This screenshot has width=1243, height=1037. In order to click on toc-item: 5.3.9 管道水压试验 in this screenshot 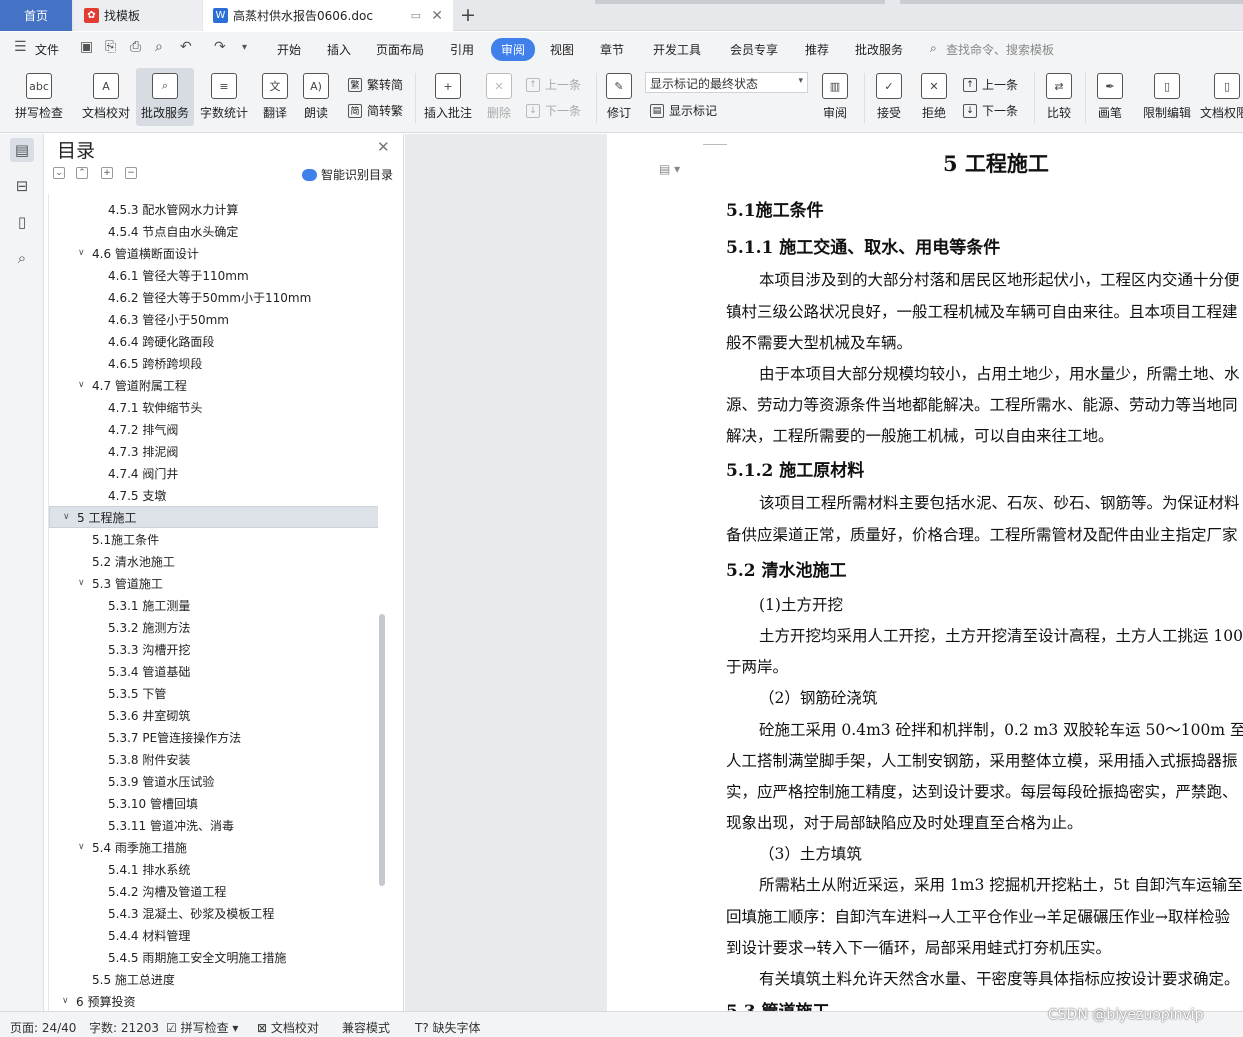, I will do `click(213, 781)`.